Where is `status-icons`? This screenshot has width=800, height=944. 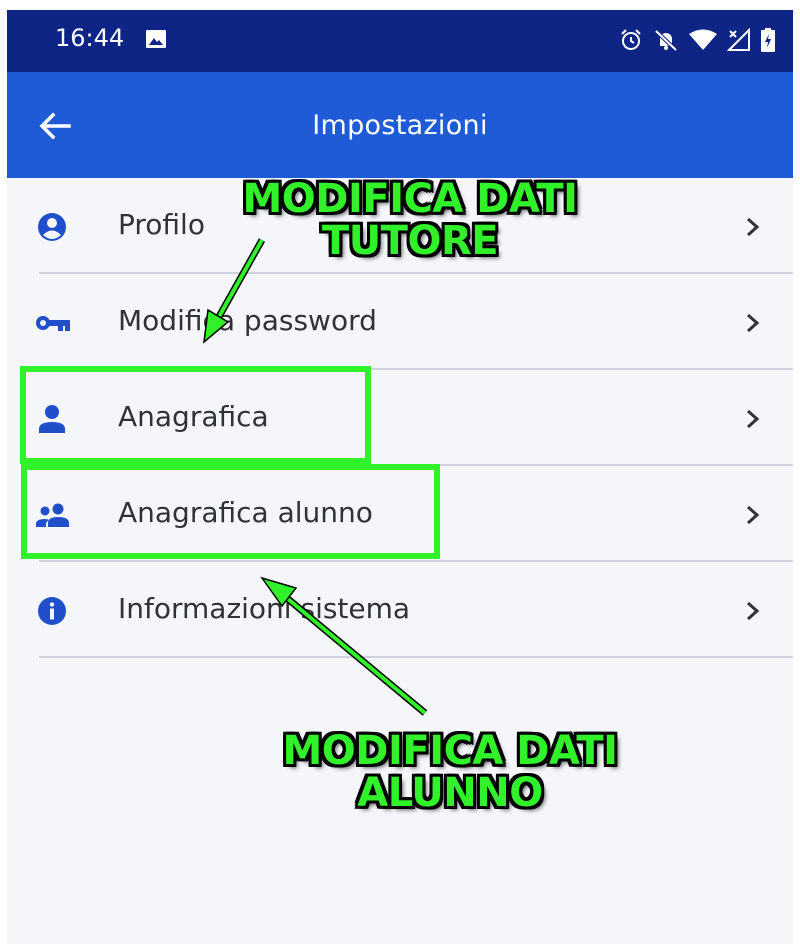 status-icons is located at coordinates (697, 40).